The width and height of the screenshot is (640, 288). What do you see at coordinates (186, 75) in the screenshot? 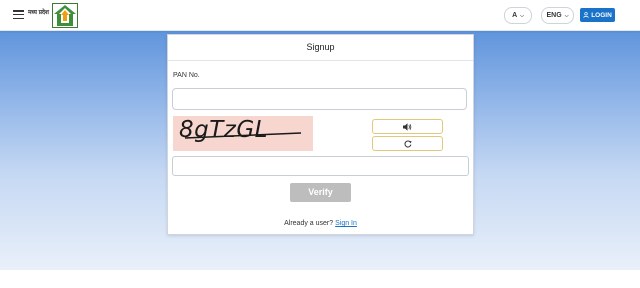
I see `pan-label: PAN No.` at bounding box center [186, 75].